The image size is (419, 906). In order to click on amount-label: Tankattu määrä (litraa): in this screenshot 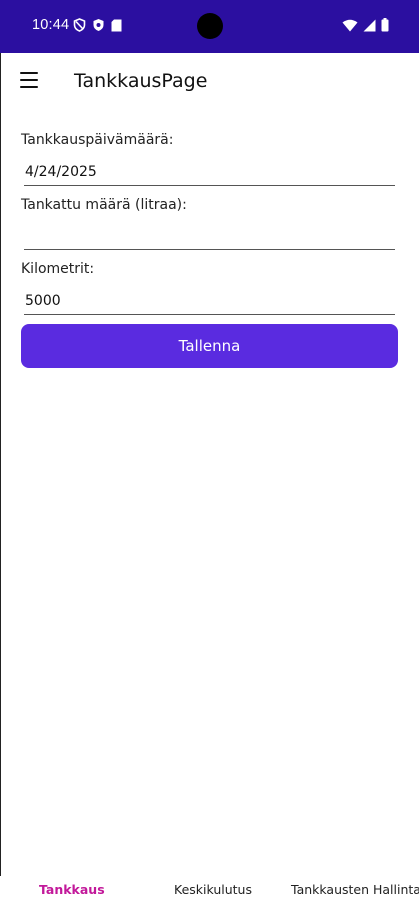, I will do `click(104, 205)`.